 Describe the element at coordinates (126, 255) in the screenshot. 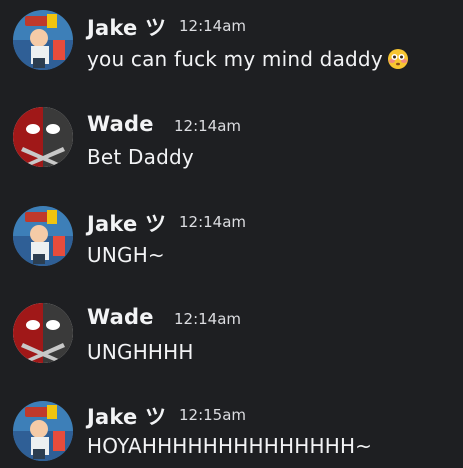

I see `message-text: UNGH~` at that location.